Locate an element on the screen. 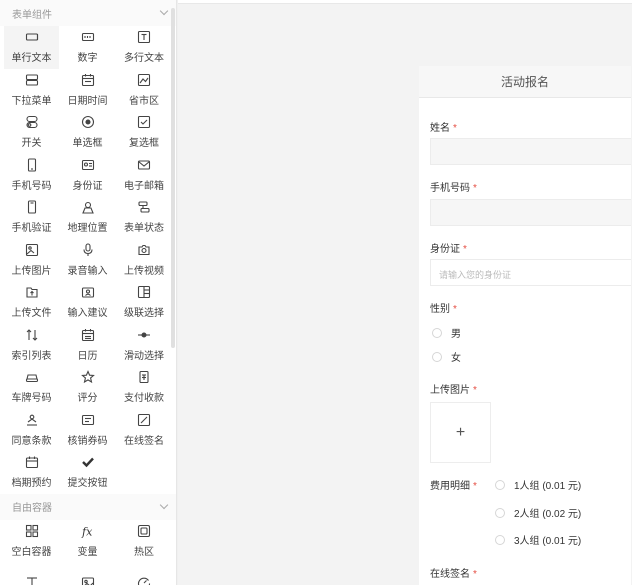 The height and width of the screenshot is (585, 632). fee-option-3: 3人组 (0.01 元) is located at coordinates (538, 539).